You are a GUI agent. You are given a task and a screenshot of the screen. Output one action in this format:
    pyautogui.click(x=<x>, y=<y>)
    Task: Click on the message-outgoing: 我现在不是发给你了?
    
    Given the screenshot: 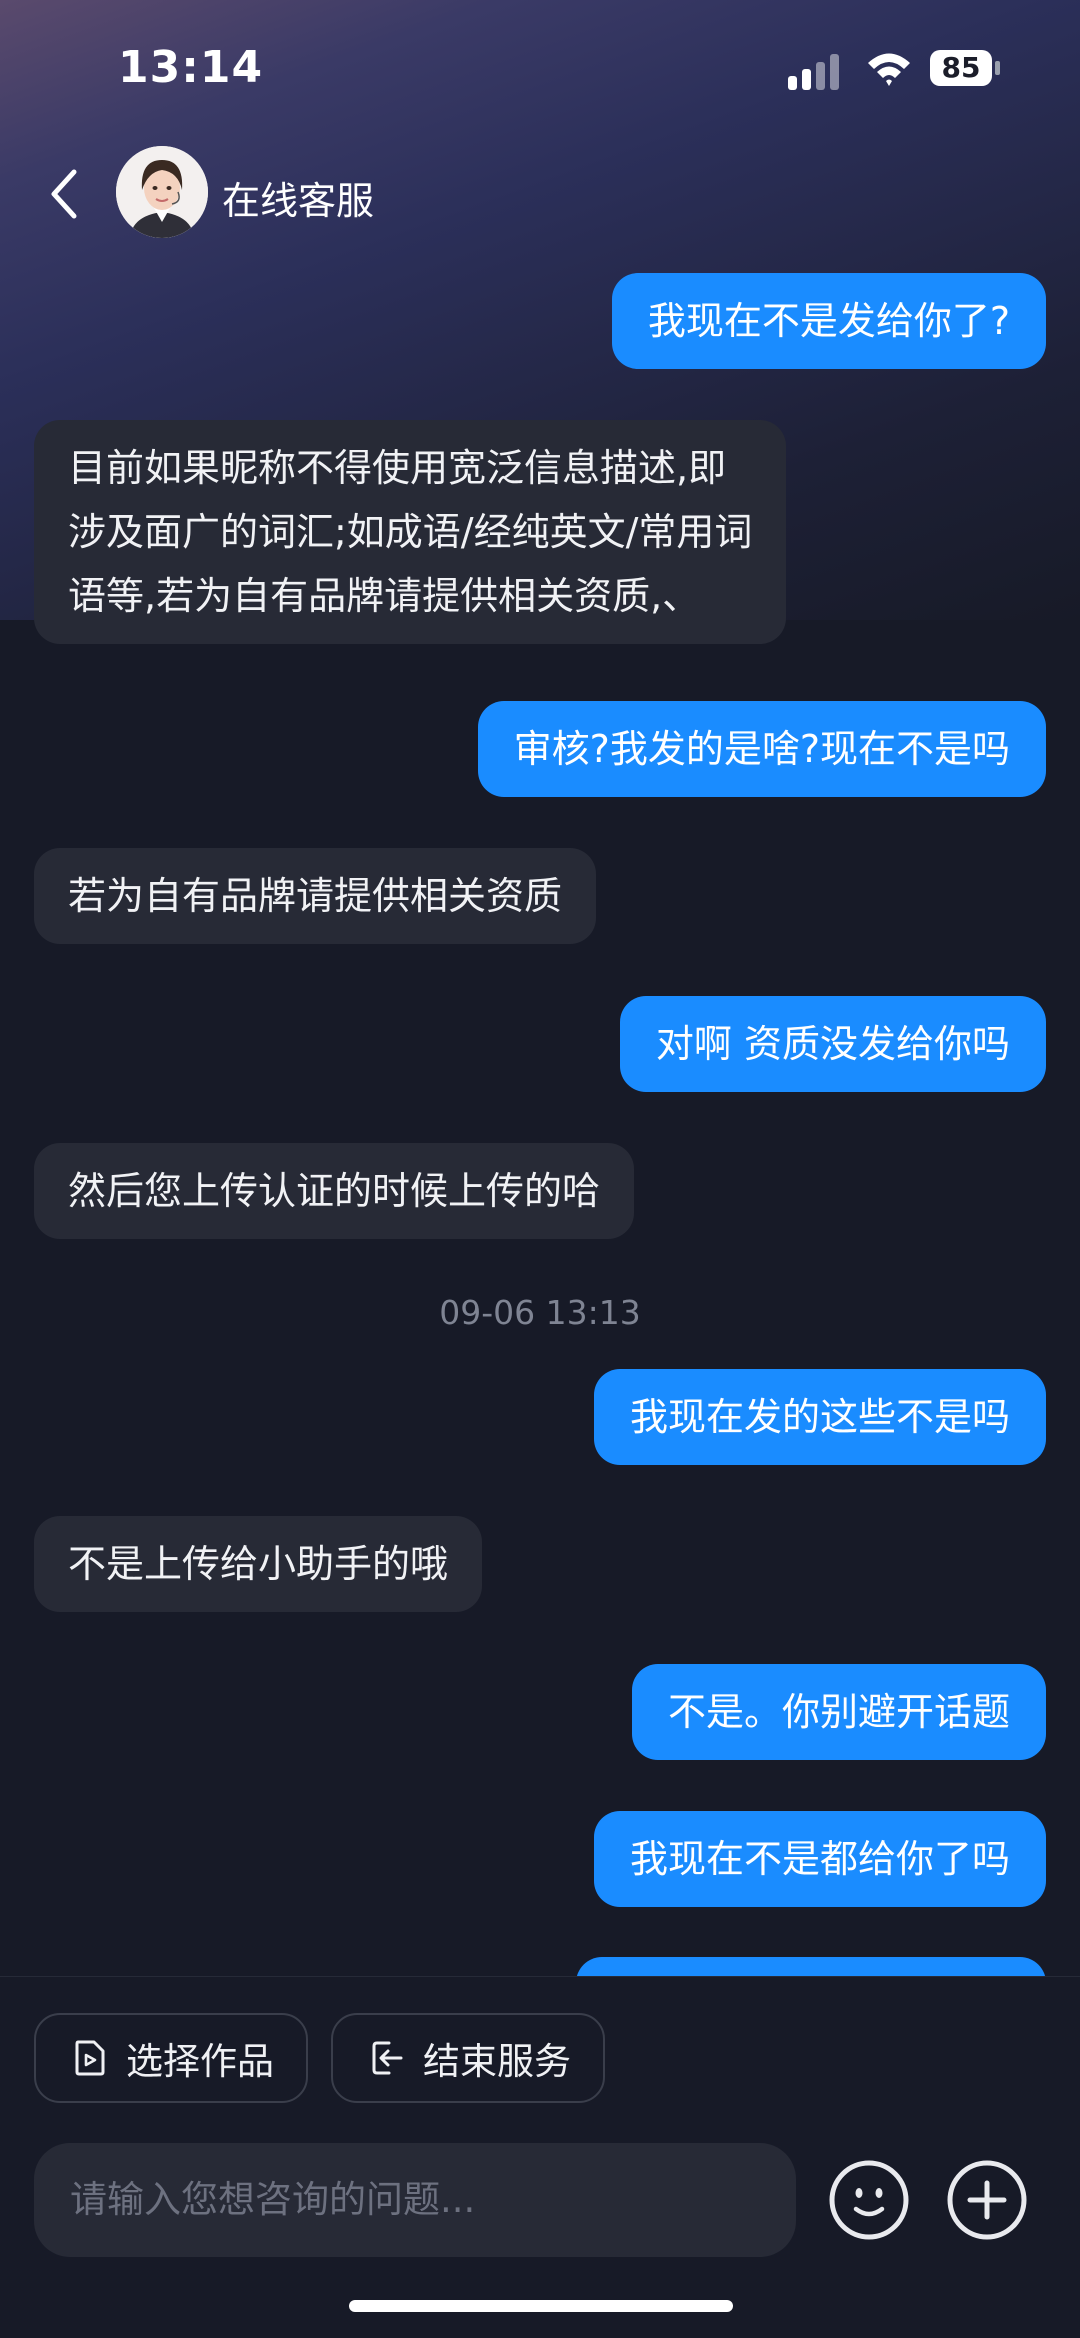 What is the action you would take?
    pyautogui.click(x=828, y=321)
    